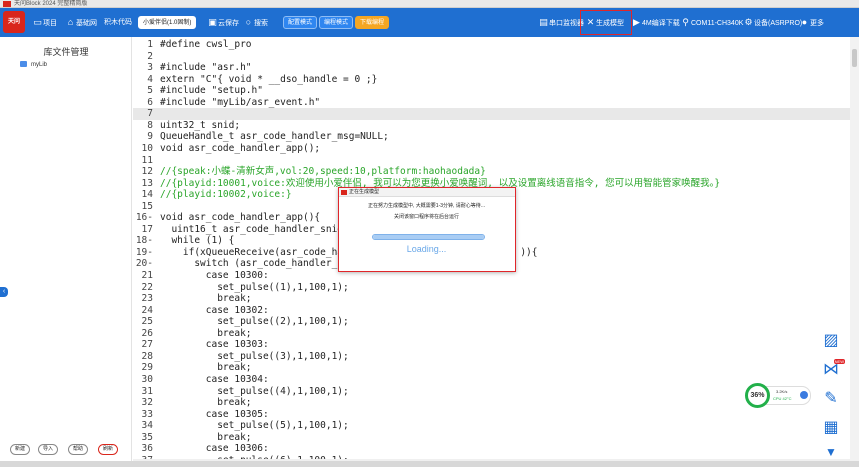  Describe the element at coordinates (211, 91) in the screenshot. I see `code-text: #include "setup.h"` at that location.